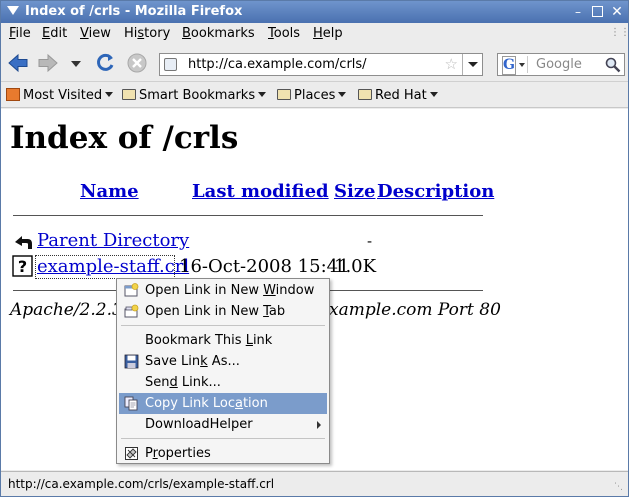 This screenshot has width=629, height=497. What do you see at coordinates (20, 33) in the screenshot?
I see `menu-file: File` at bounding box center [20, 33].